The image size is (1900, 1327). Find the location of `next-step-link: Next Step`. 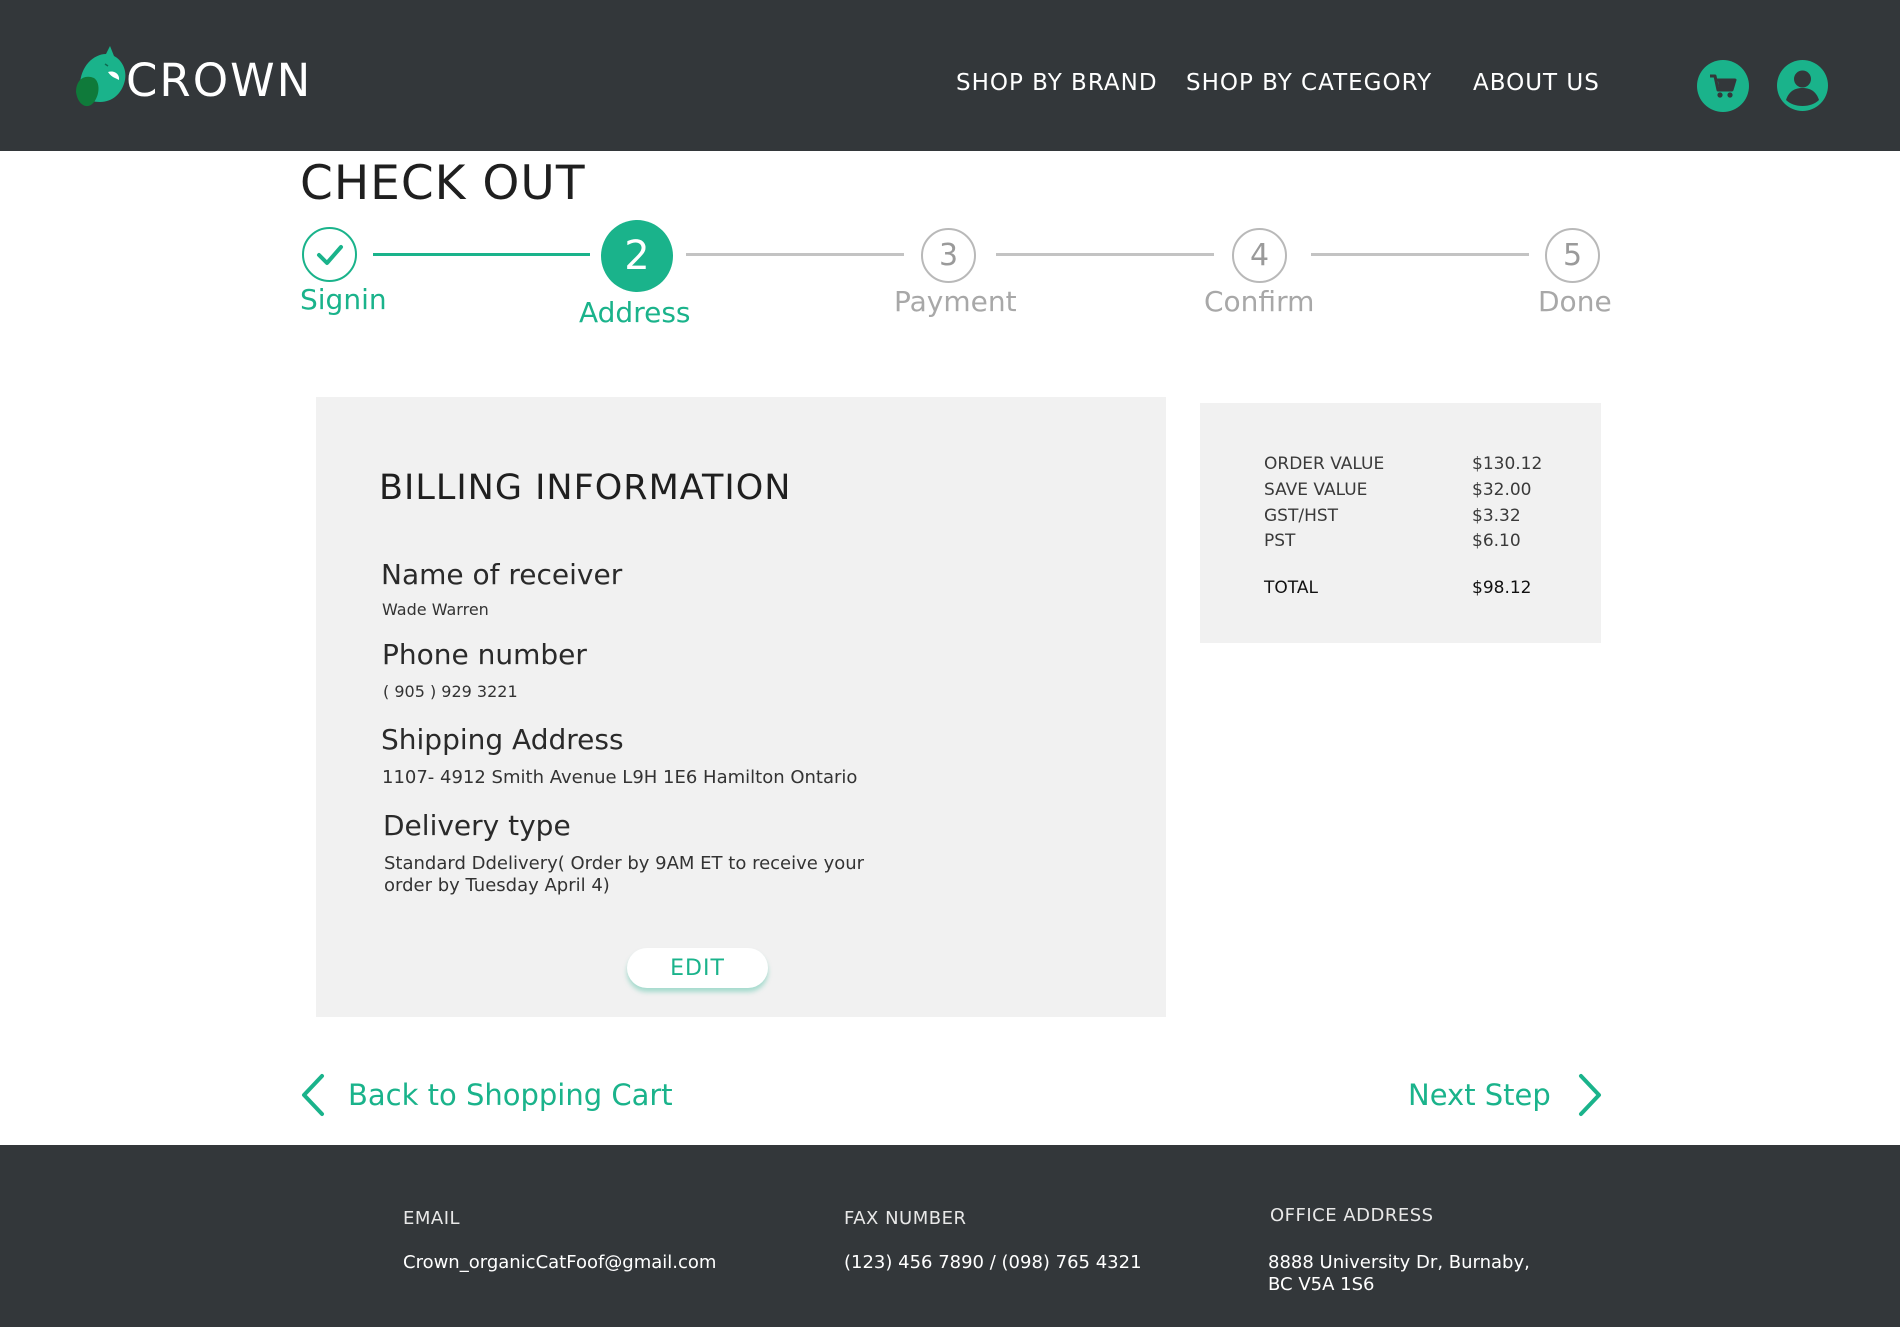

next-step-link: Next Step is located at coordinates (1505, 1095).